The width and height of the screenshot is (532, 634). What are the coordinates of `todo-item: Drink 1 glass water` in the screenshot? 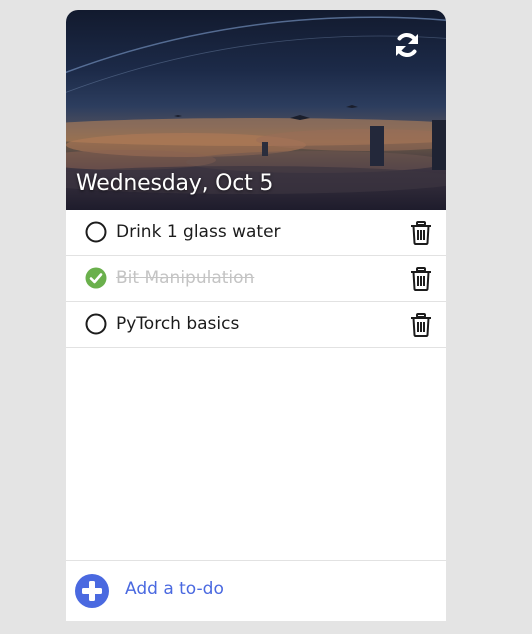 It's located at (256, 233).